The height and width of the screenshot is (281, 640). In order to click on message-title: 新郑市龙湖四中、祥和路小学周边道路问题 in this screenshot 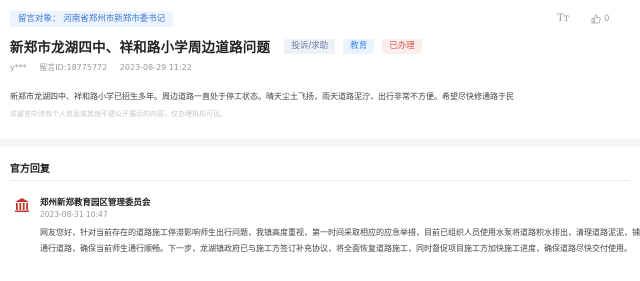, I will do `click(140, 48)`.